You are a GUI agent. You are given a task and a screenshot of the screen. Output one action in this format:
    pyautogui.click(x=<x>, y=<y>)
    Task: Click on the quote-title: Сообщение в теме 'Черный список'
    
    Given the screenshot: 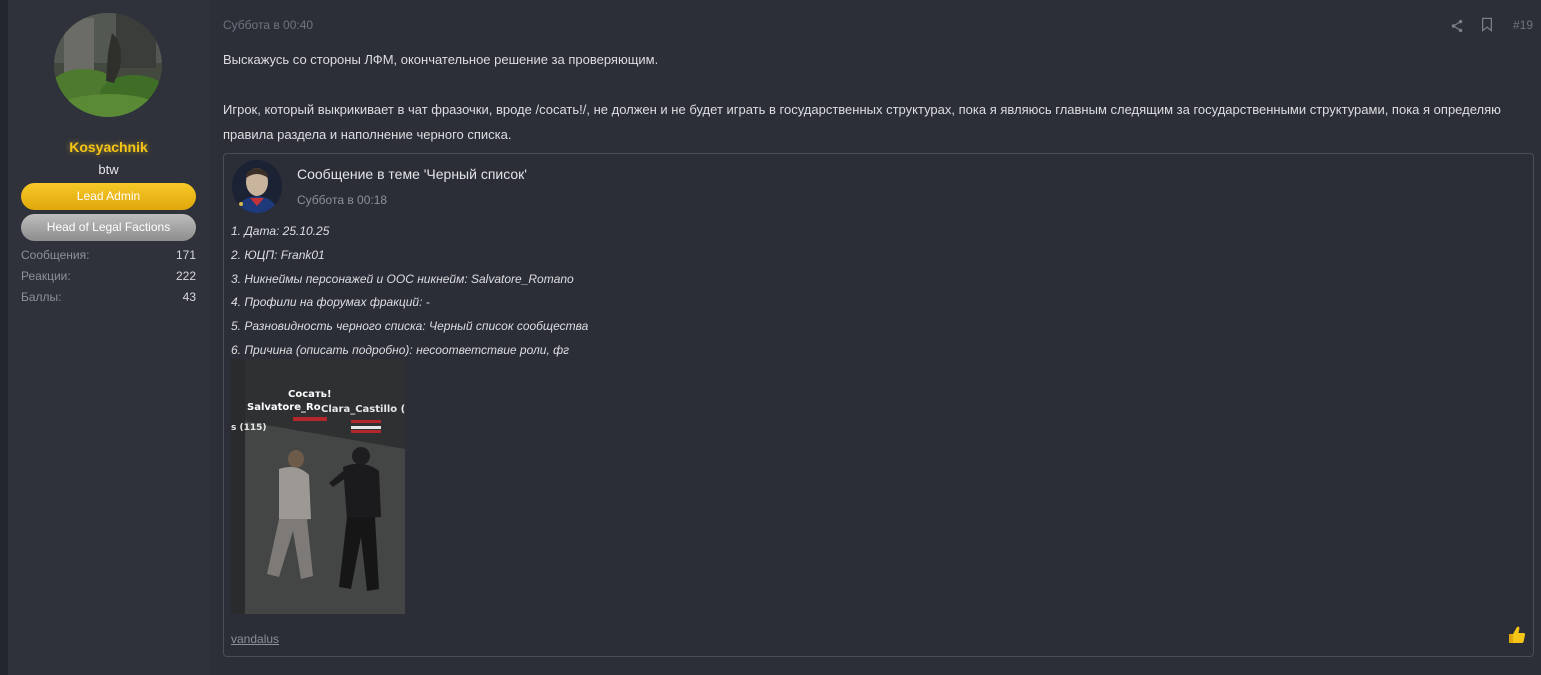 What is the action you would take?
    pyautogui.click(x=412, y=174)
    